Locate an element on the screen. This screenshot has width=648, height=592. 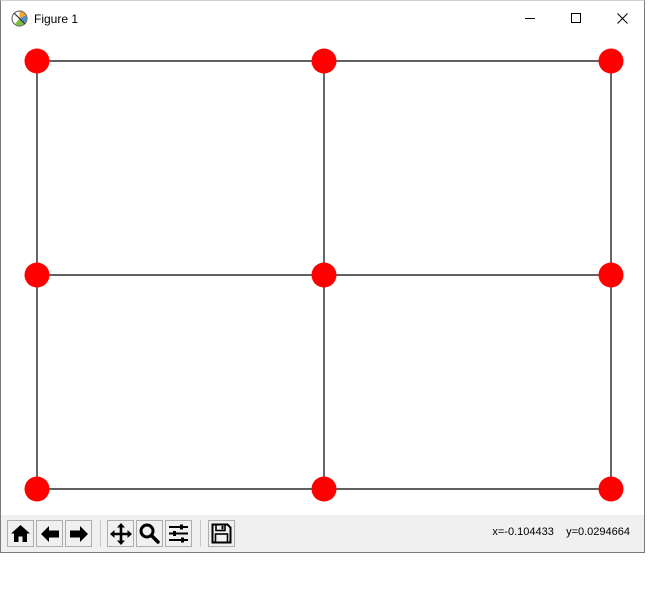
pan-button is located at coordinates (120, 533).